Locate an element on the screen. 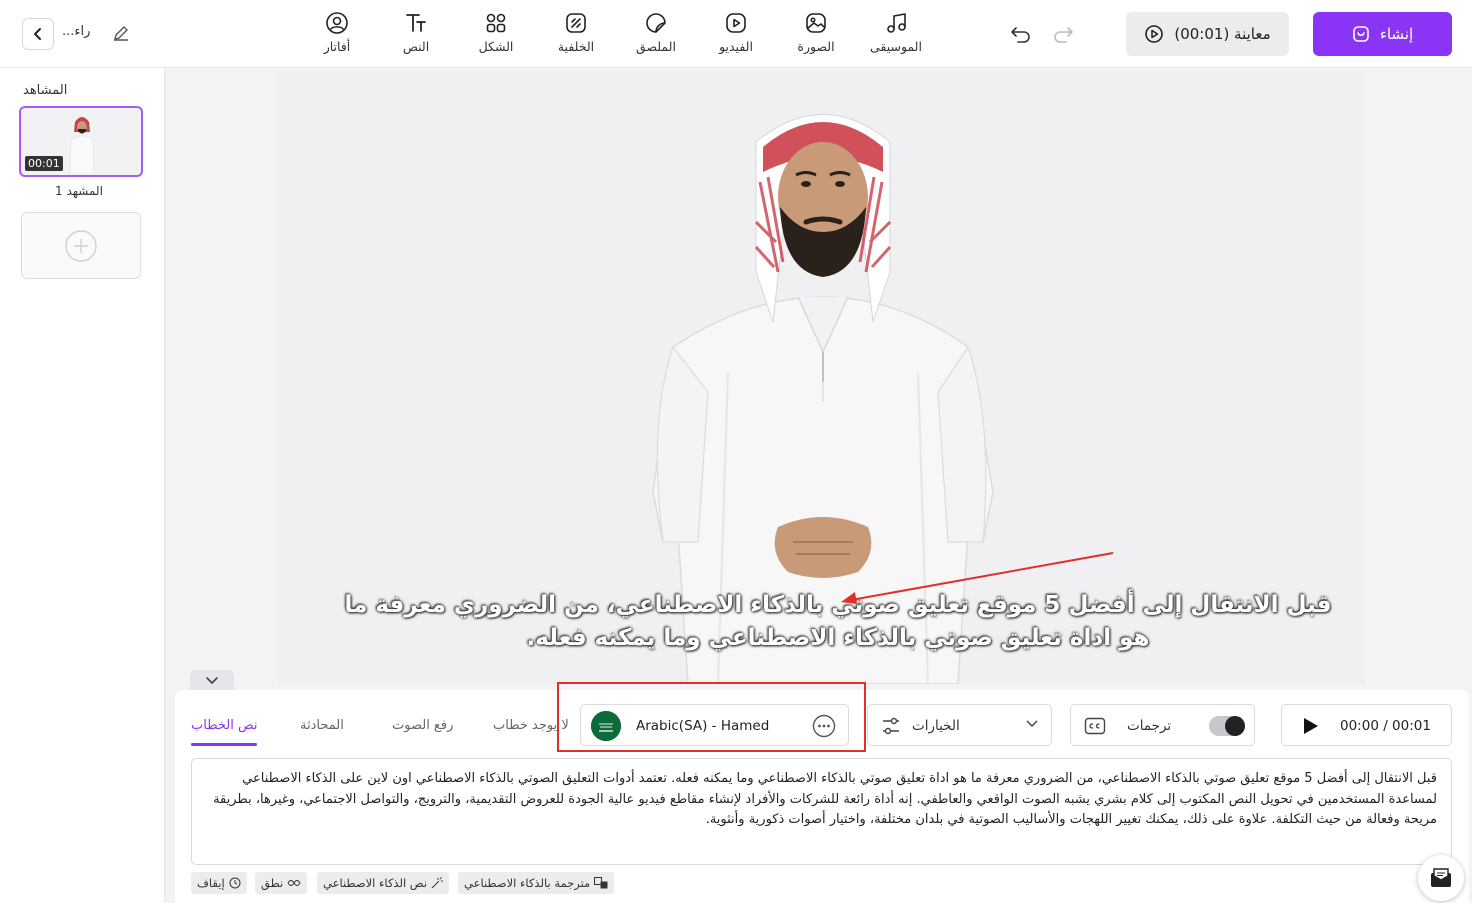 Image resolution: width=1472 pixels, height=903 pixels. shape-icon is located at coordinates (496, 23).